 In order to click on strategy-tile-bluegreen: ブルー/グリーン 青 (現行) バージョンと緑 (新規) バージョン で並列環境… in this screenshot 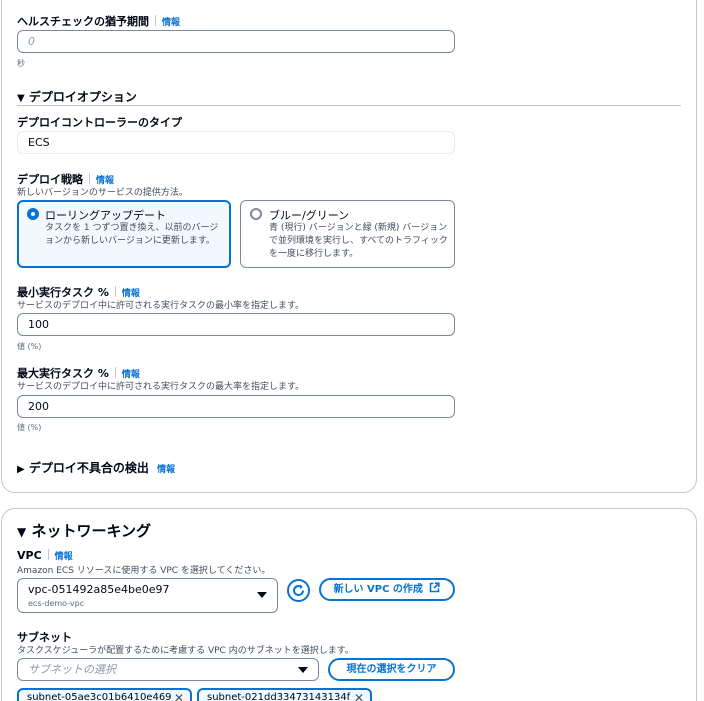, I will do `click(347, 234)`.